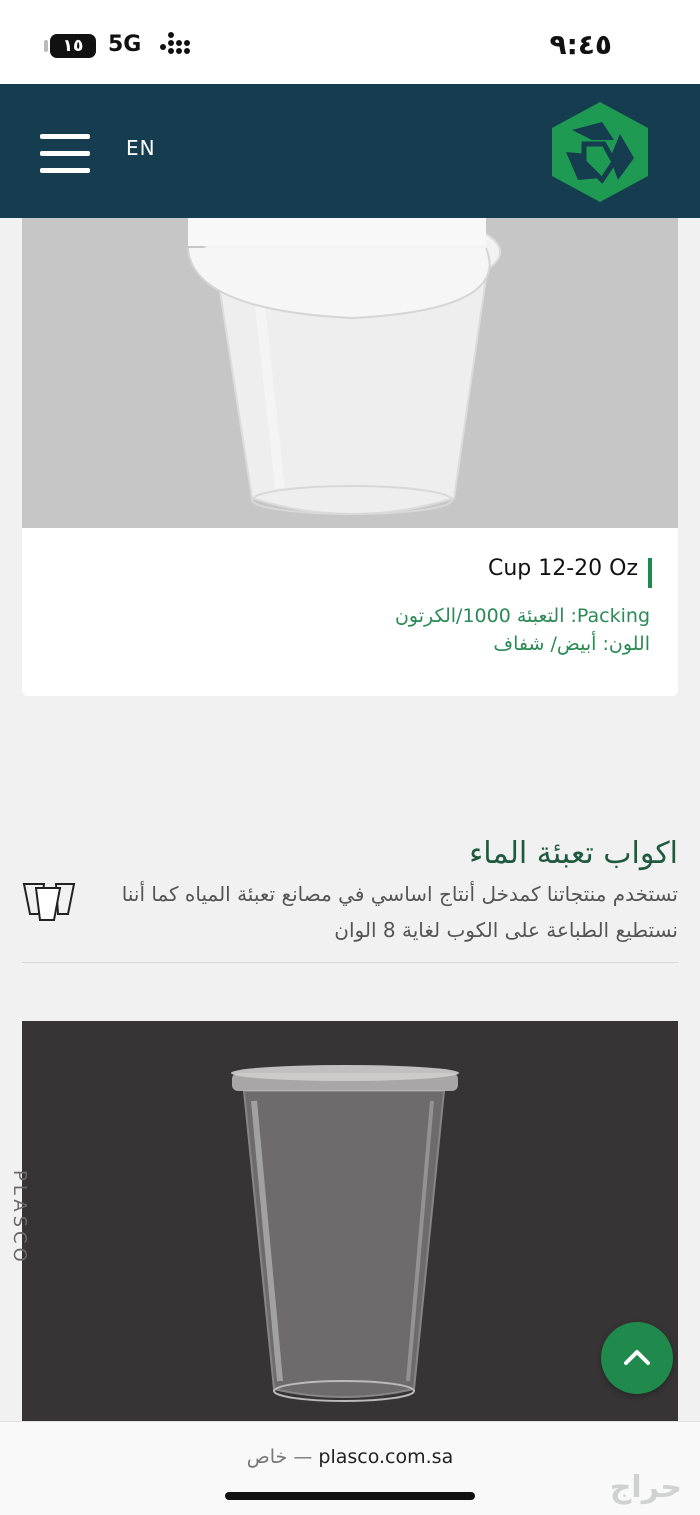  What do you see at coordinates (267, 1457) in the screenshot?
I see `private-label: خاص` at bounding box center [267, 1457].